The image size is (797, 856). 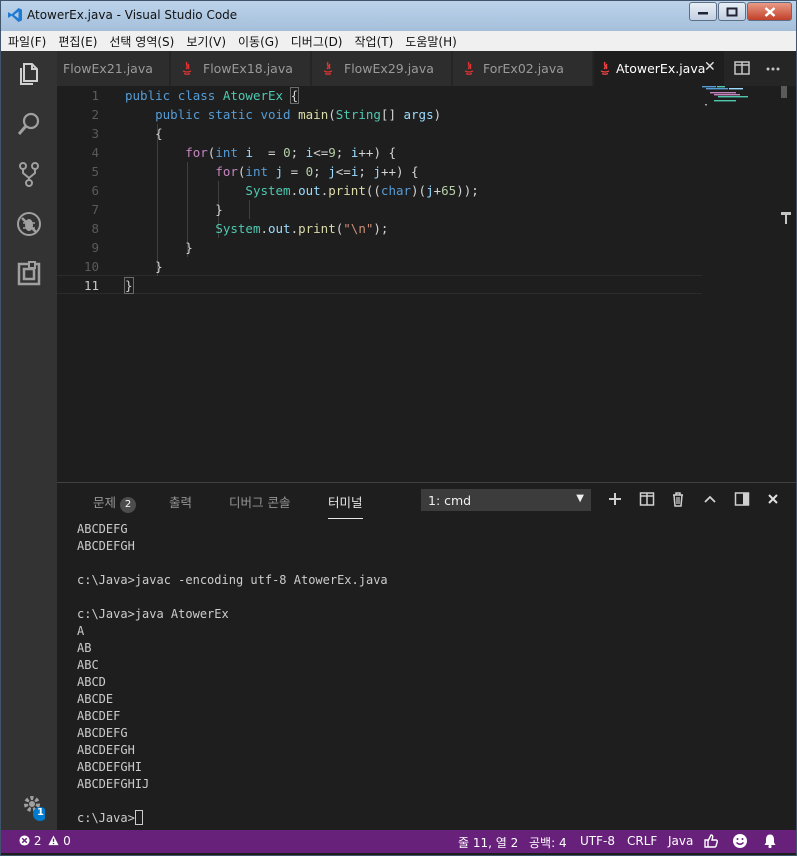 I want to click on chevron-down-icon: ▼, so click(x=580, y=498).